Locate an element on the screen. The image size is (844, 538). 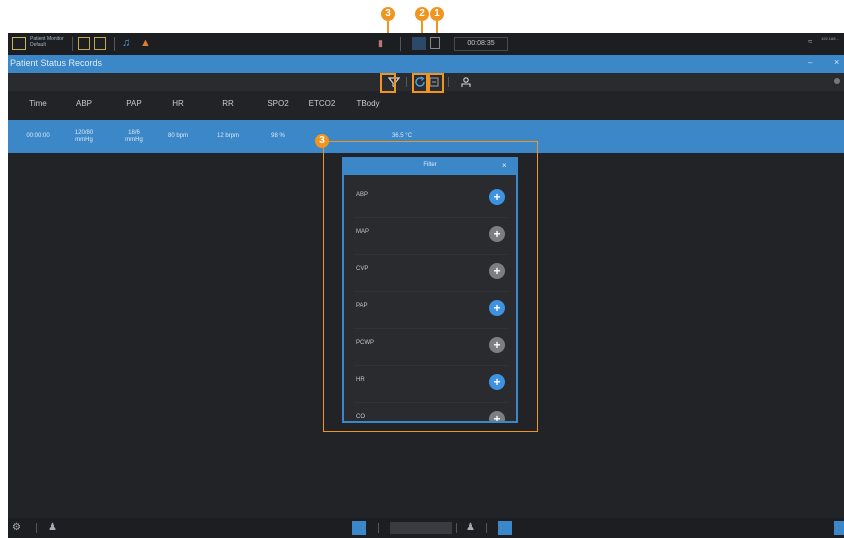
pap-value: 18/6 is located at coordinates (134, 132).